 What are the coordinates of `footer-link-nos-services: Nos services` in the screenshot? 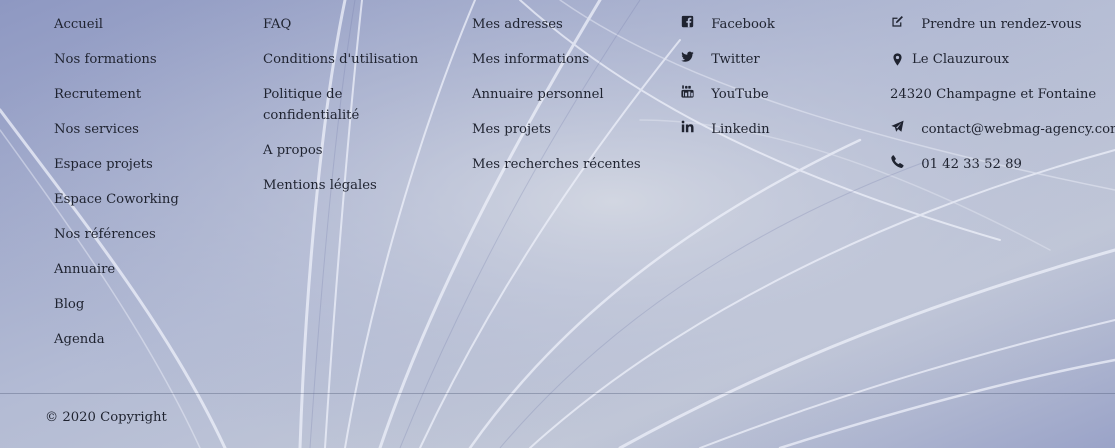 It's located at (116, 129).